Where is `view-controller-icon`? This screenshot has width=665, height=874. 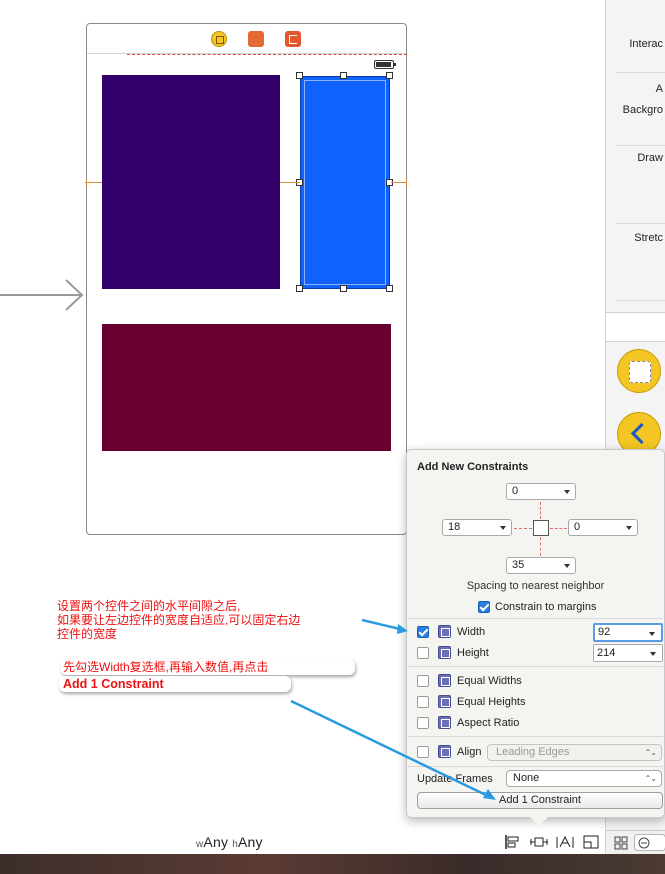 view-controller-icon is located at coordinates (219, 39).